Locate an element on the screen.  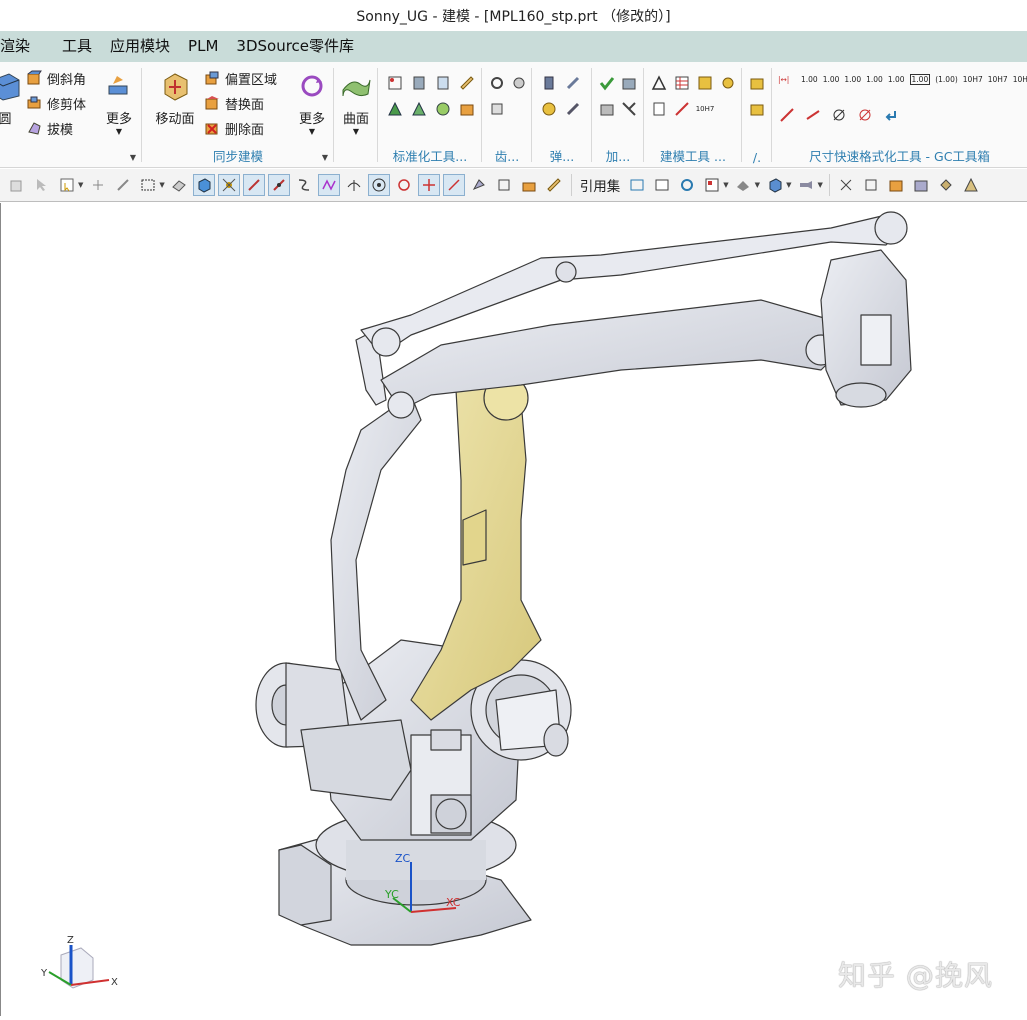
endpoint-snap-icon is located at coordinates (254, 185).